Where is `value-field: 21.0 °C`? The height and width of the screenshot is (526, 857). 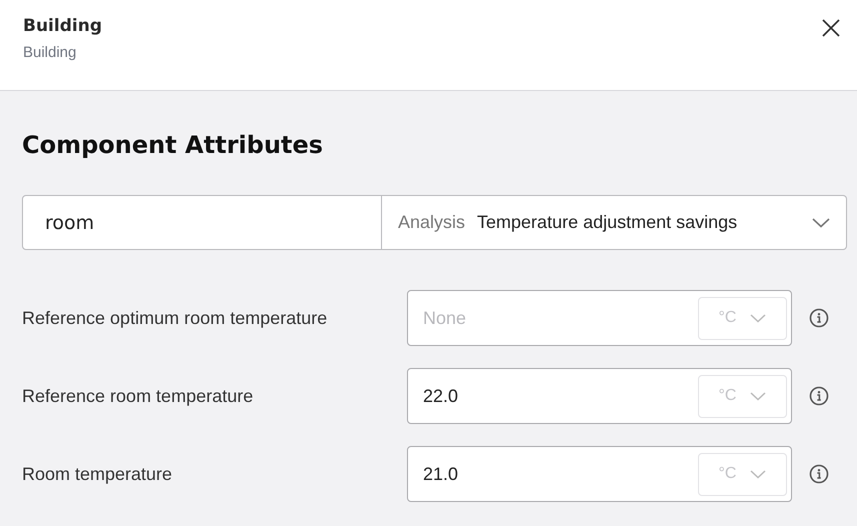
value-field: 21.0 °C is located at coordinates (599, 474).